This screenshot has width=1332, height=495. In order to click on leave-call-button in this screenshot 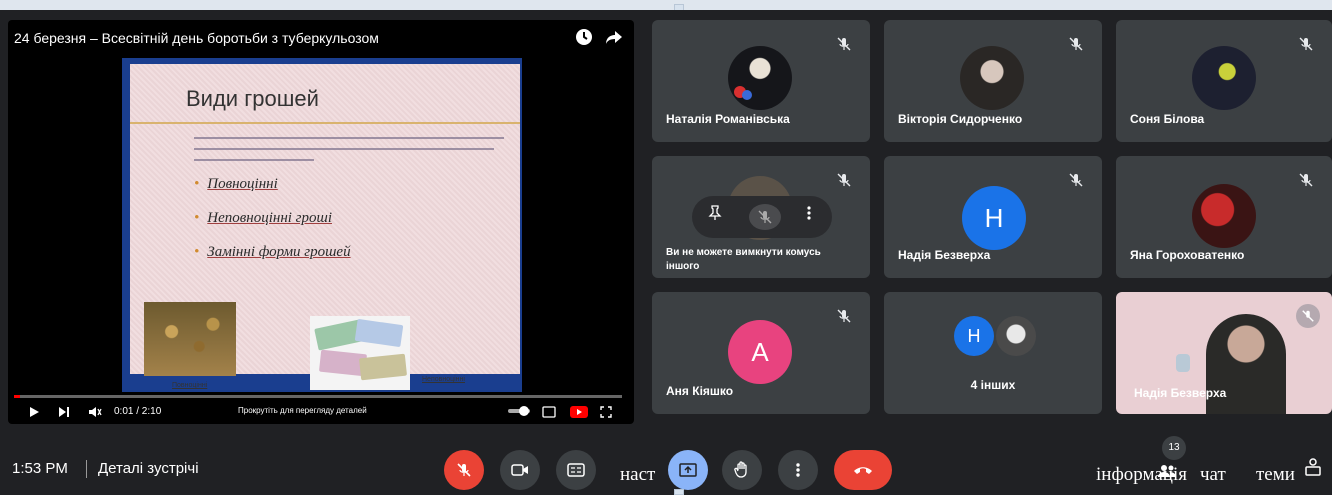, I will do `click(863, 470)`.